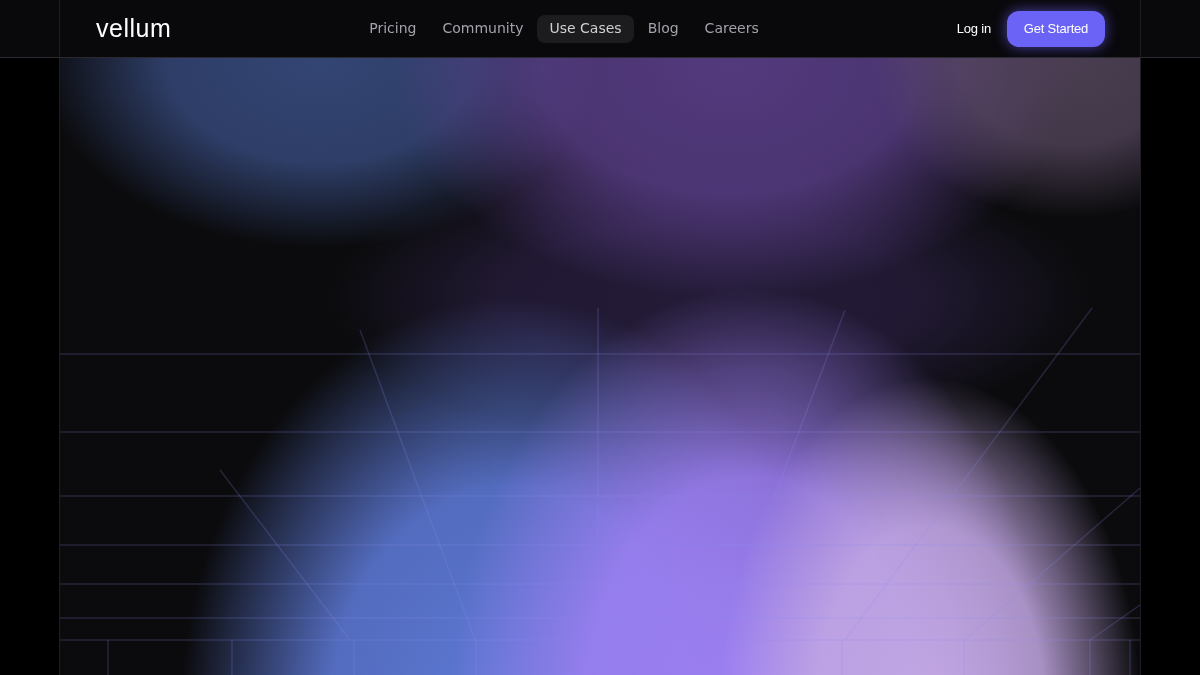 The image size is (1200, 675). What do you see at coordinates (1056, 28) in the screenshot?
I see `get-started-button: Get Started` at bounding box center [1056, 28].